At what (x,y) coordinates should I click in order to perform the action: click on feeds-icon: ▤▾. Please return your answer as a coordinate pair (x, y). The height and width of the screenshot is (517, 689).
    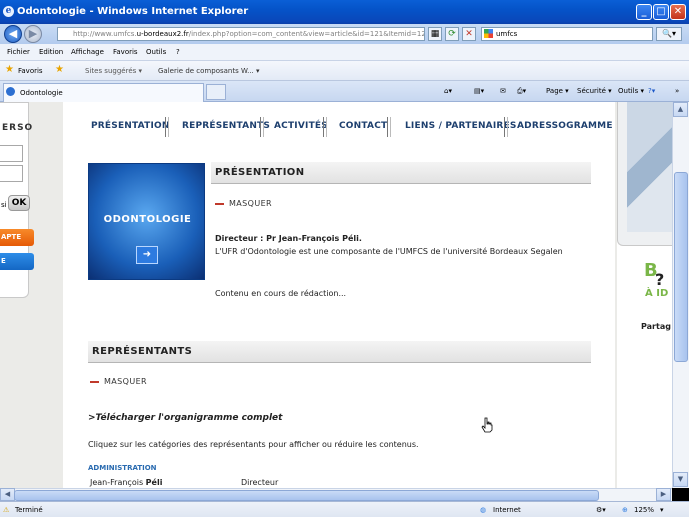
    Looking at the image, I should click on (479, 91).